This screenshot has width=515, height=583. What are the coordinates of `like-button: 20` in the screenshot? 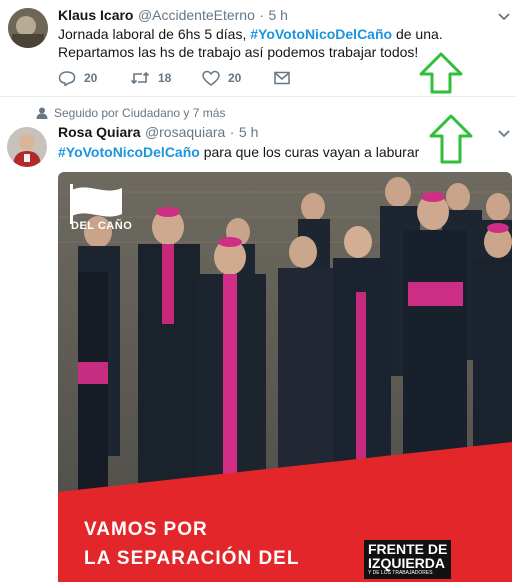 It's located at (238, 78).